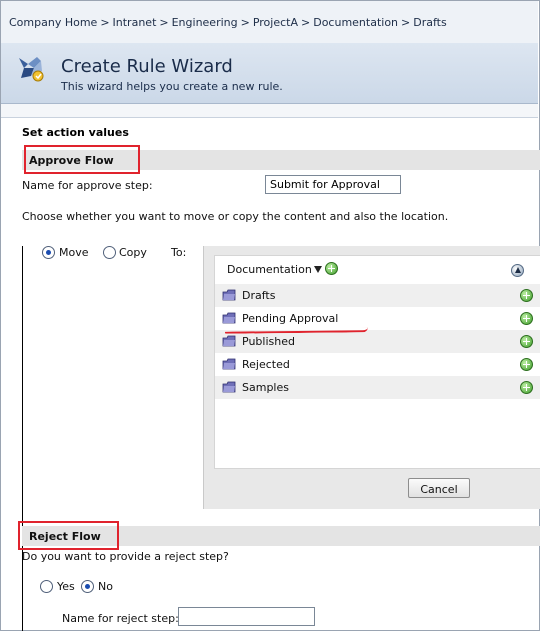 The image size is (540, 631). What do you see at coordinates (66, 586) in the screenshot?
I see `reject-yes-label: Yes` at bounding box center [66, 586].